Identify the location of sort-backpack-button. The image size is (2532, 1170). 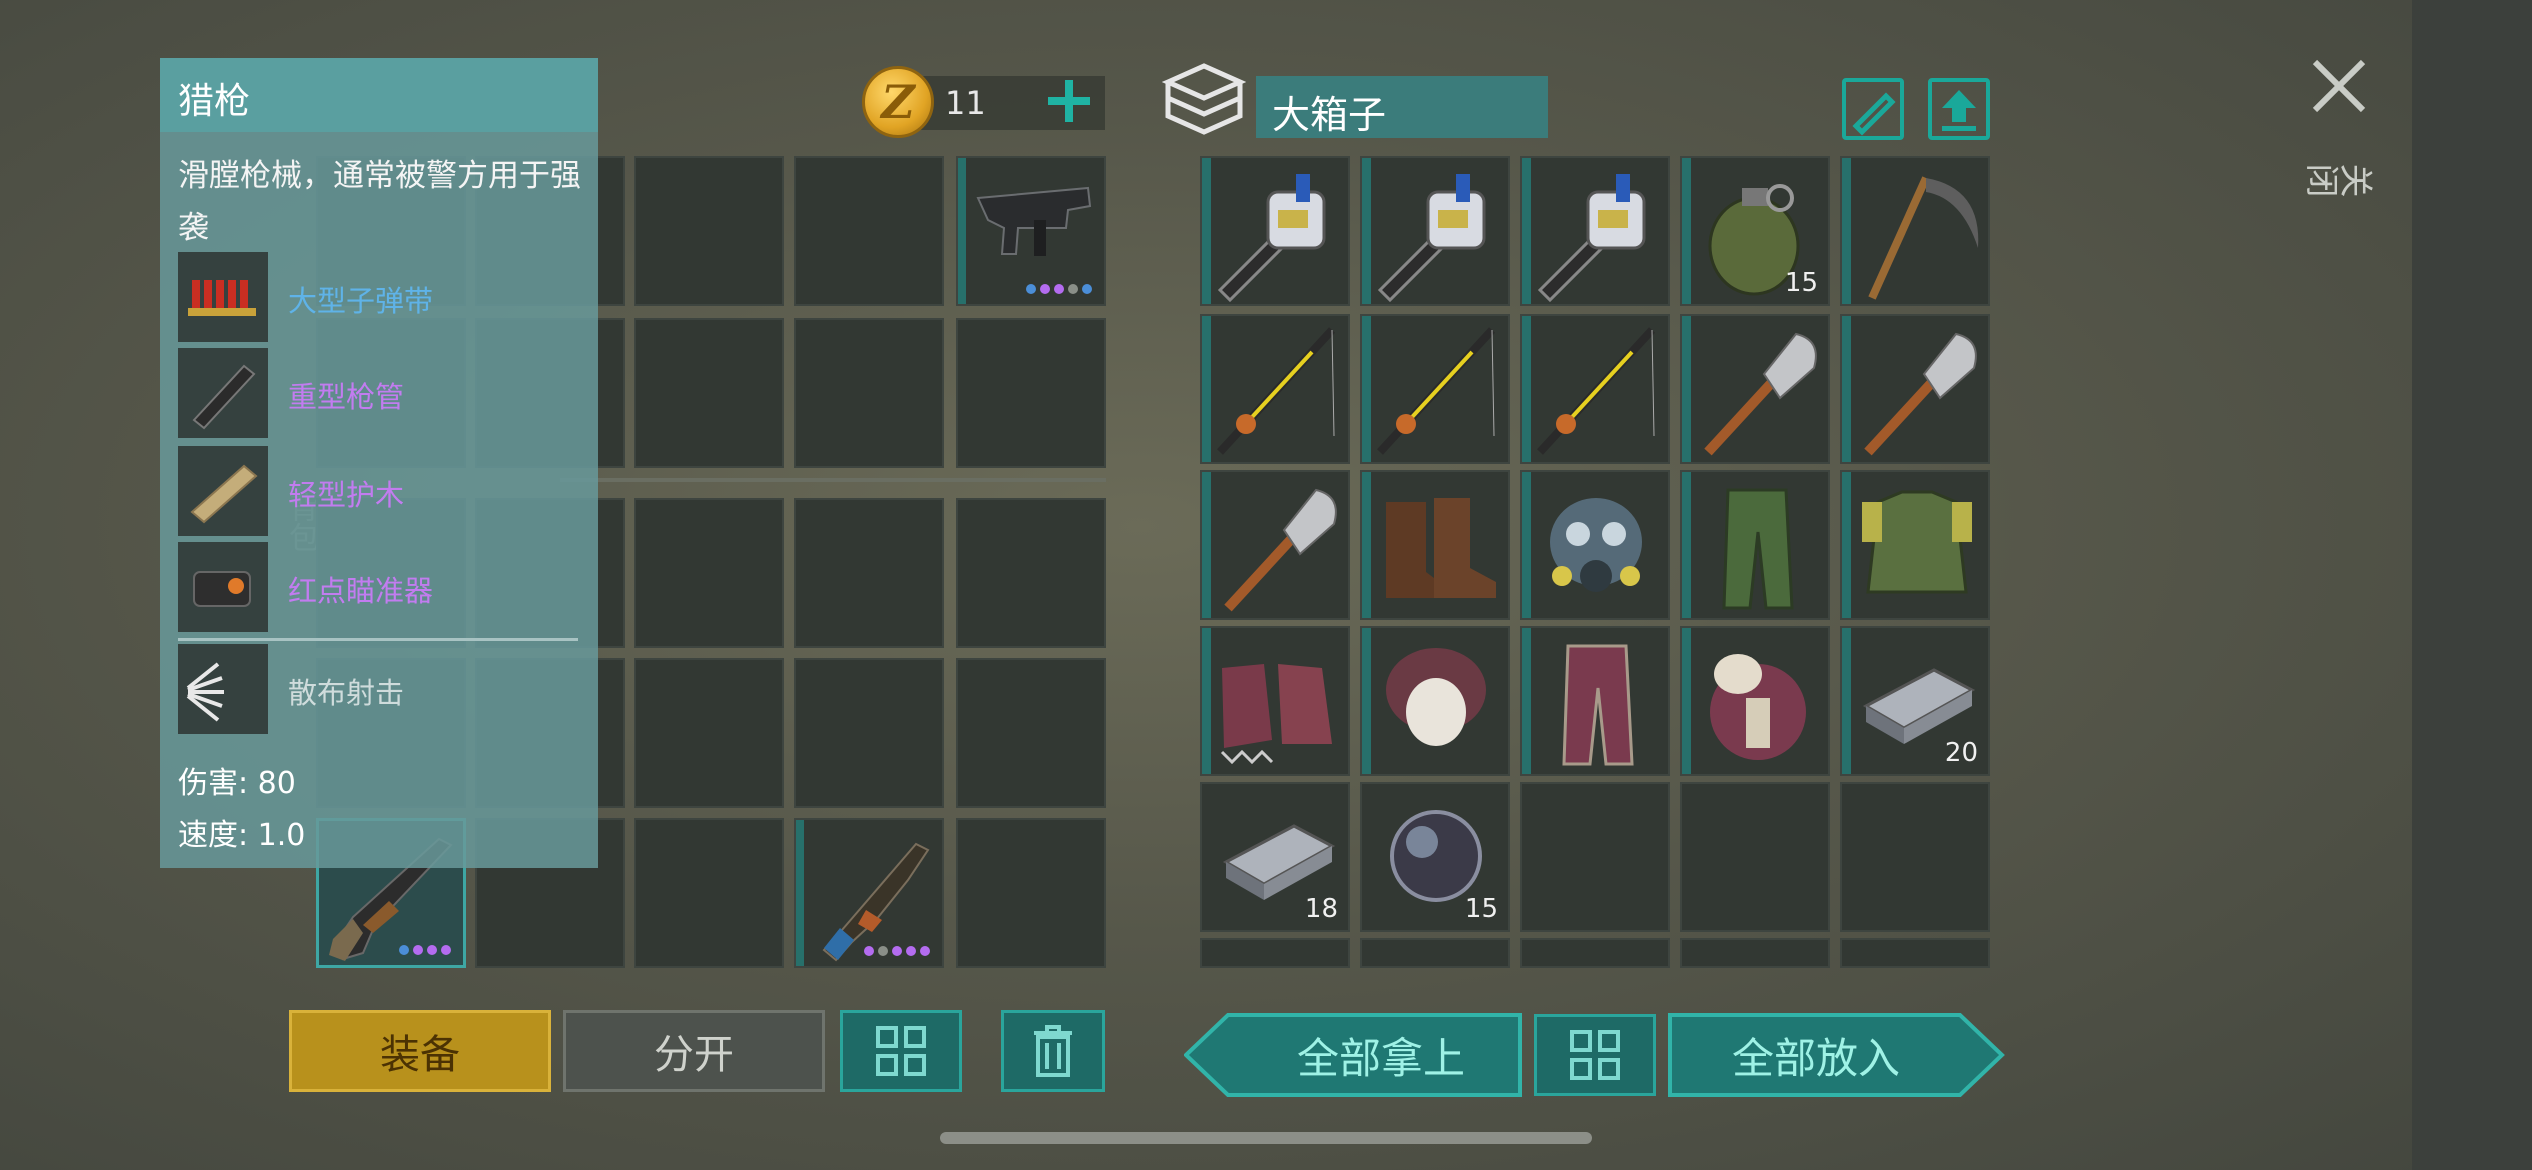
(901, 1051).